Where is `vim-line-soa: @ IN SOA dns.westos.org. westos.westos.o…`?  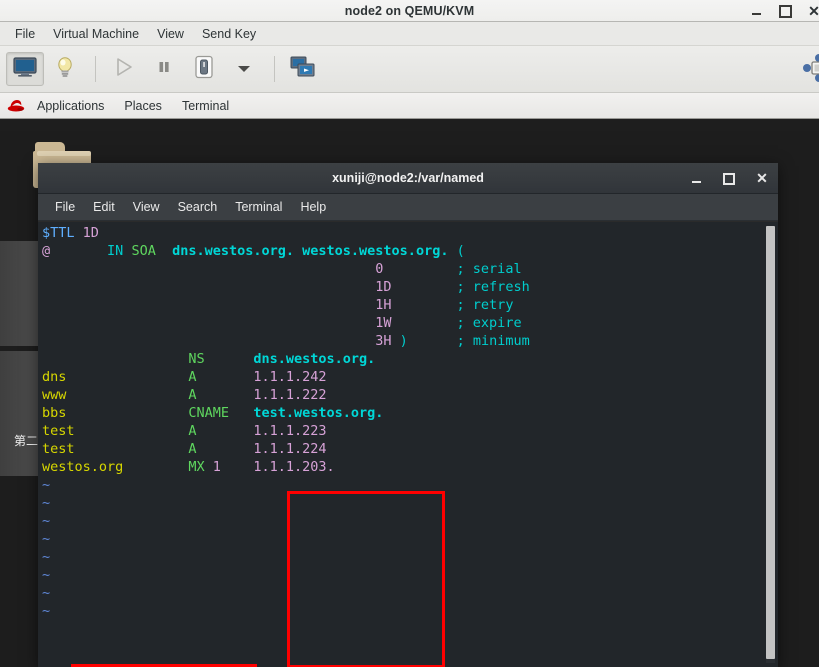
vim-line-soa: @ IN SOA dns.westos.org. westos.westos.o… is located at coordinates (253, 251).